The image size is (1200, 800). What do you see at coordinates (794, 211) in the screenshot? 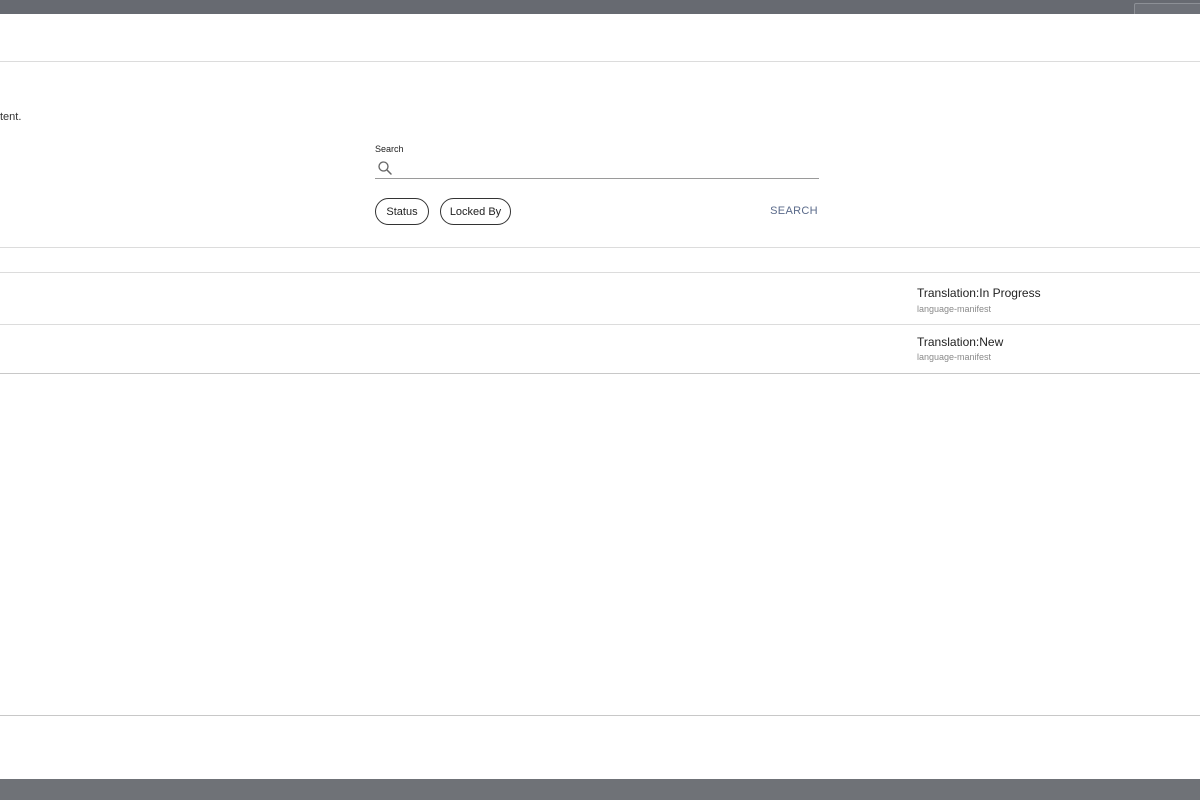
I see `search-button: SEARCH` at bounding box center [794, 211].